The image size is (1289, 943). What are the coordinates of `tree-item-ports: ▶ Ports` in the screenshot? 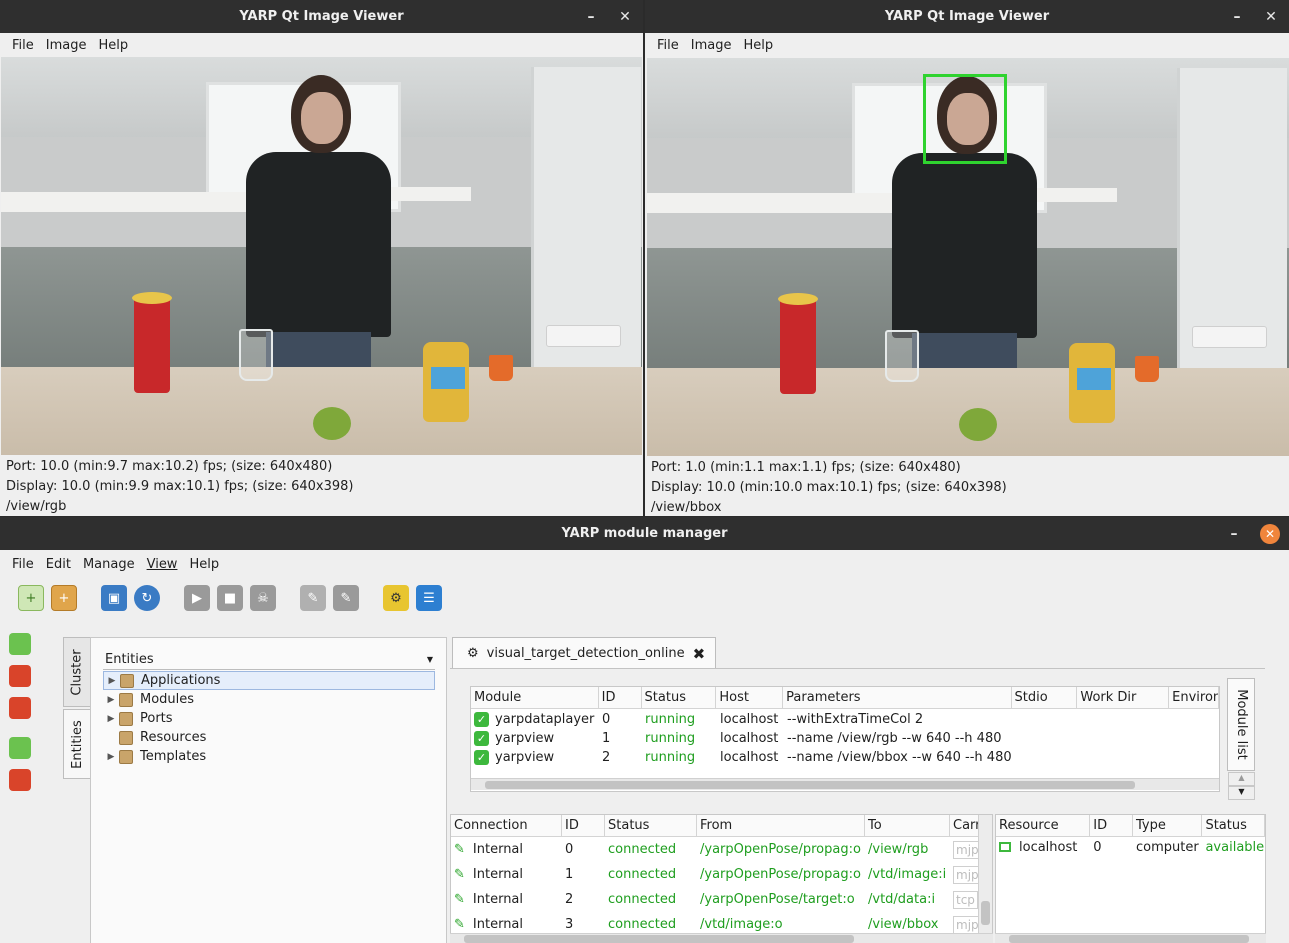 It's located at (269, 718).